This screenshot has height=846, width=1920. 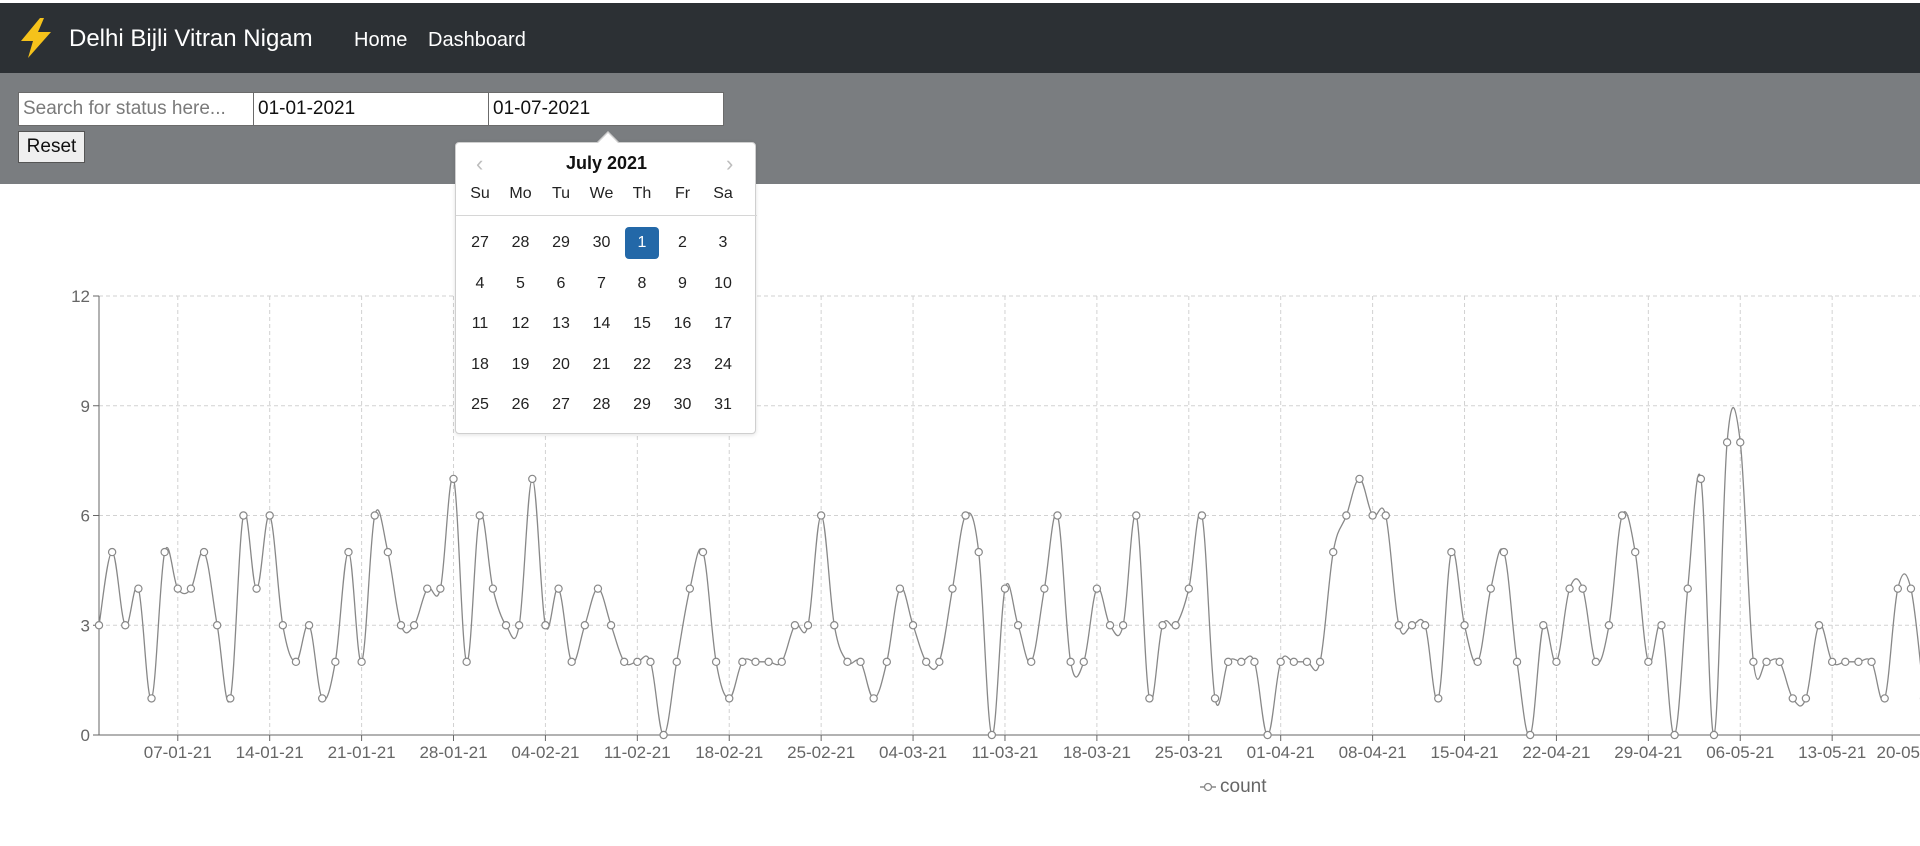 What do you see at coordinates (561, 243) in the screenshot?
I see `calendar-day: 29` at bounding box center [561, 243].